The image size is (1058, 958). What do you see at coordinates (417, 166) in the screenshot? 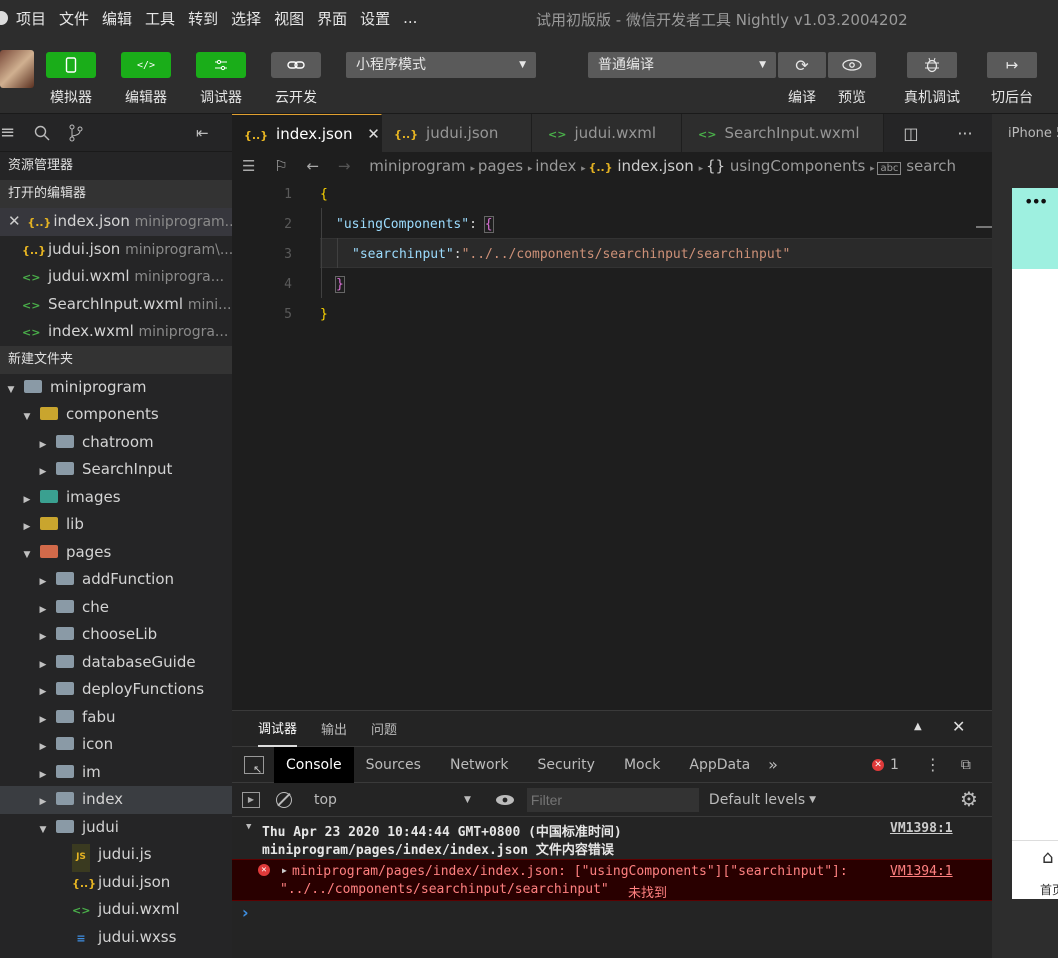
I see `breadcrumb-item: miniprogram` at bounding box center [417, 166].